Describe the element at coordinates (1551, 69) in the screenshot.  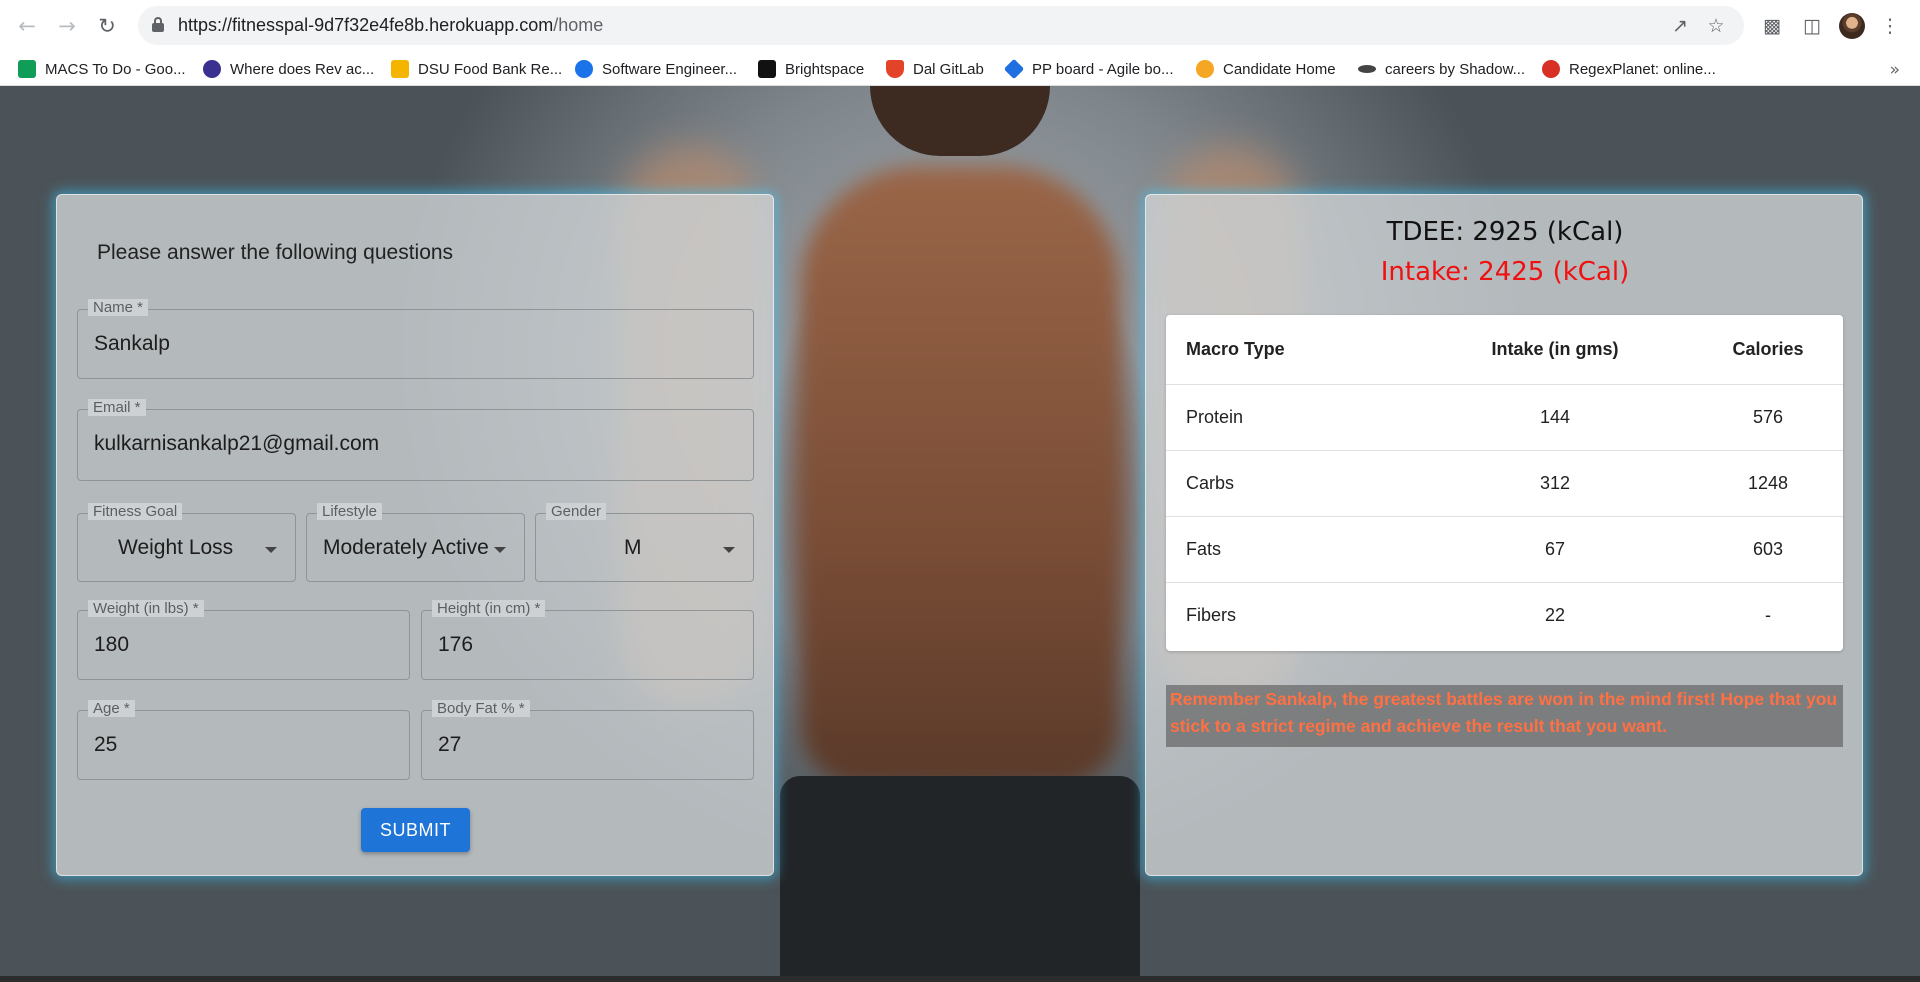
I see `regexplanet-icon` at that location.